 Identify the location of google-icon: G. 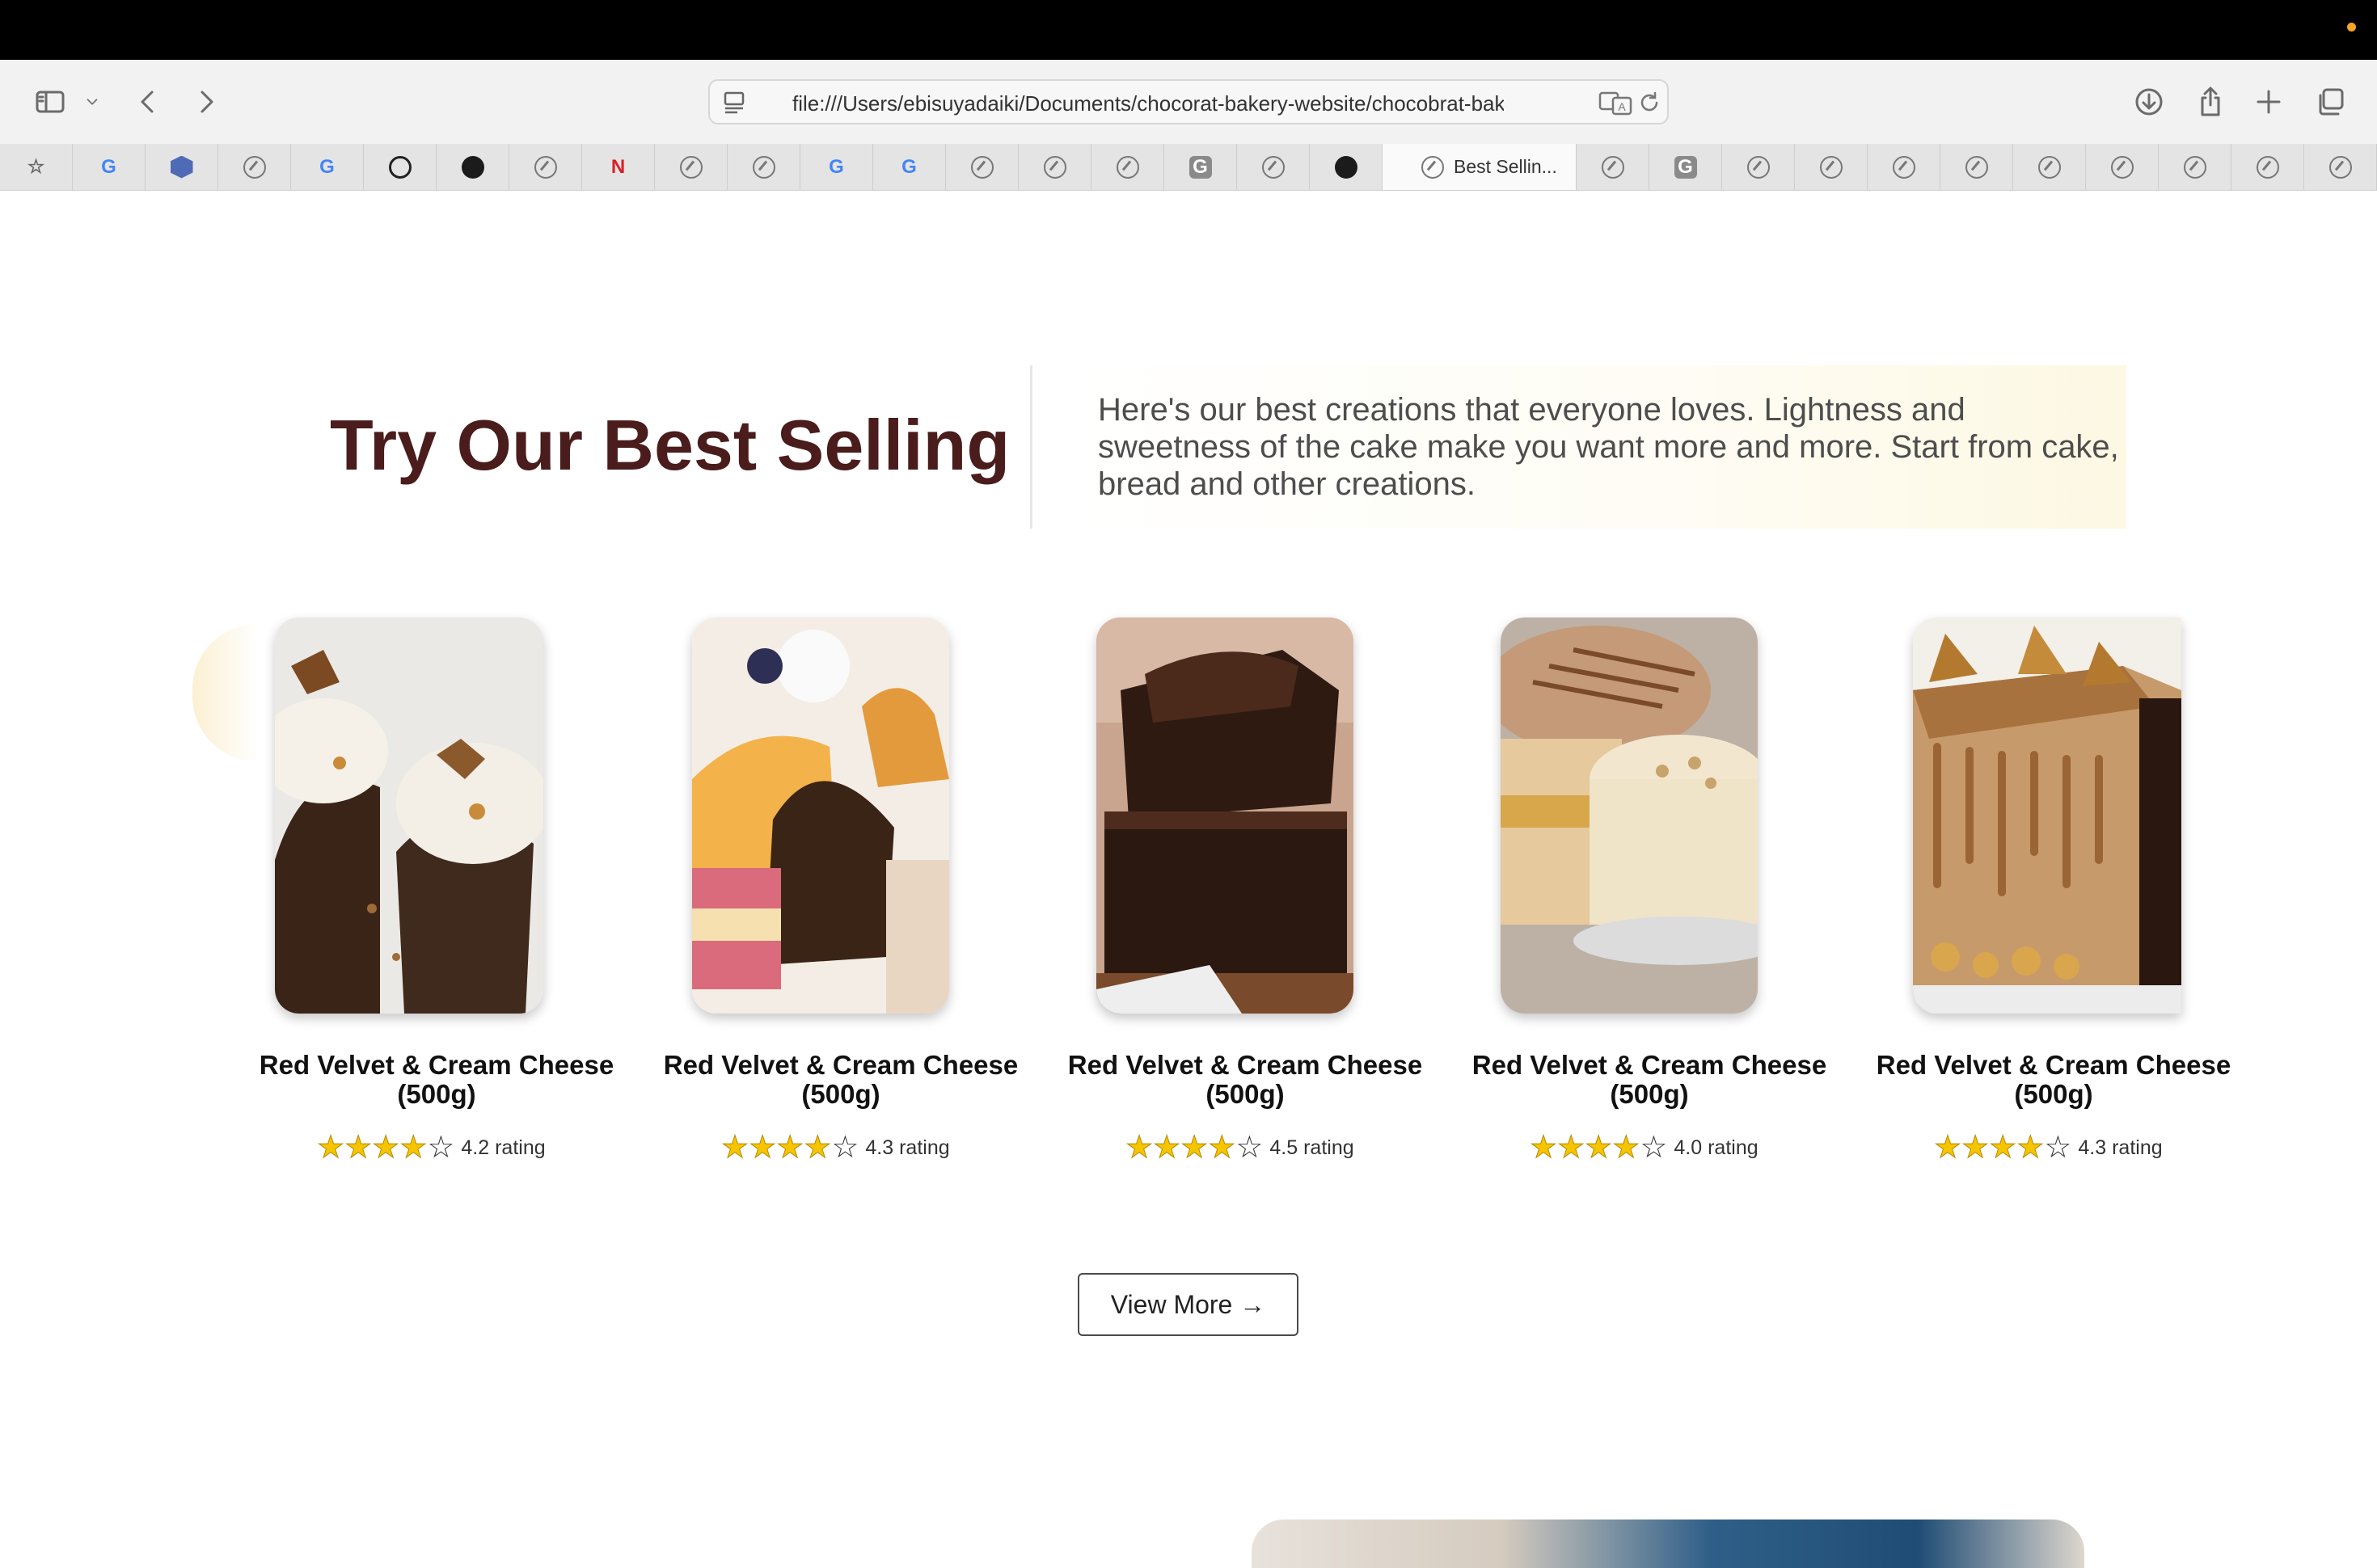
(836, 167).